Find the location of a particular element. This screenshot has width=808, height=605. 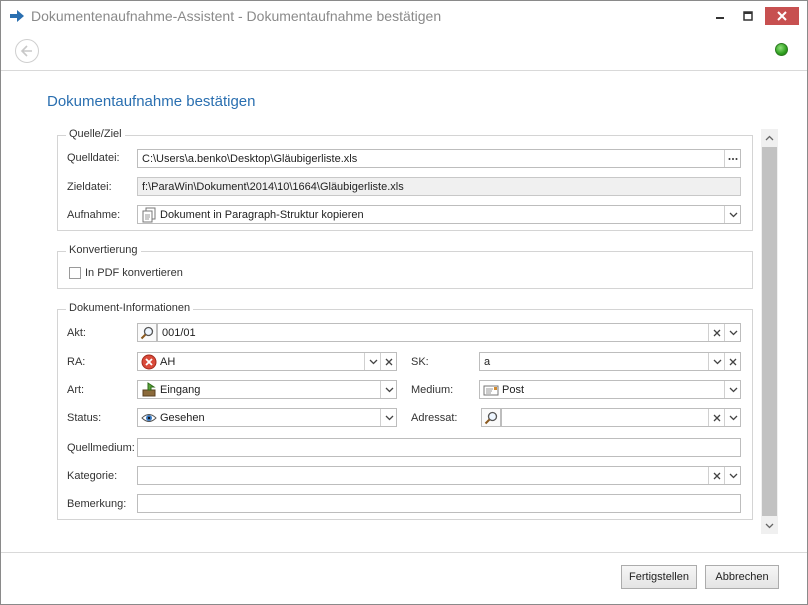

medium-select: Post is located at coordinates (610, 389).